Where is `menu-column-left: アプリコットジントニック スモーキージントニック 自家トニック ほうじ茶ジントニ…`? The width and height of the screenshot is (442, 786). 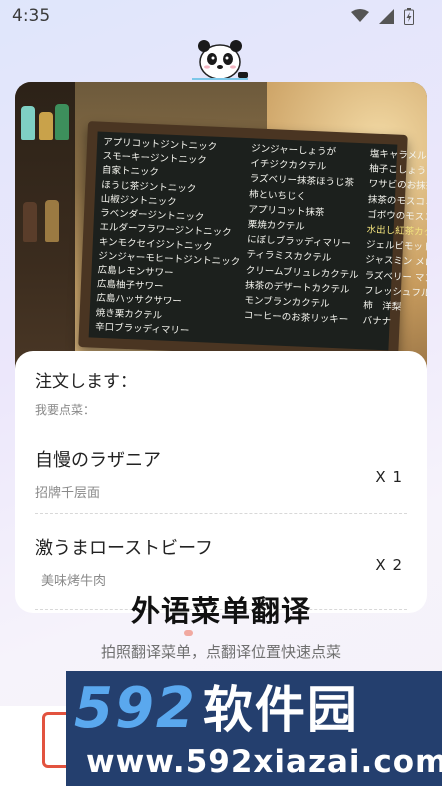
menu-column-left: アプリコットジントニック スモーキージントニック 自家トニック ほうじ茶ジントニ… is located at coordinates (170, 238).